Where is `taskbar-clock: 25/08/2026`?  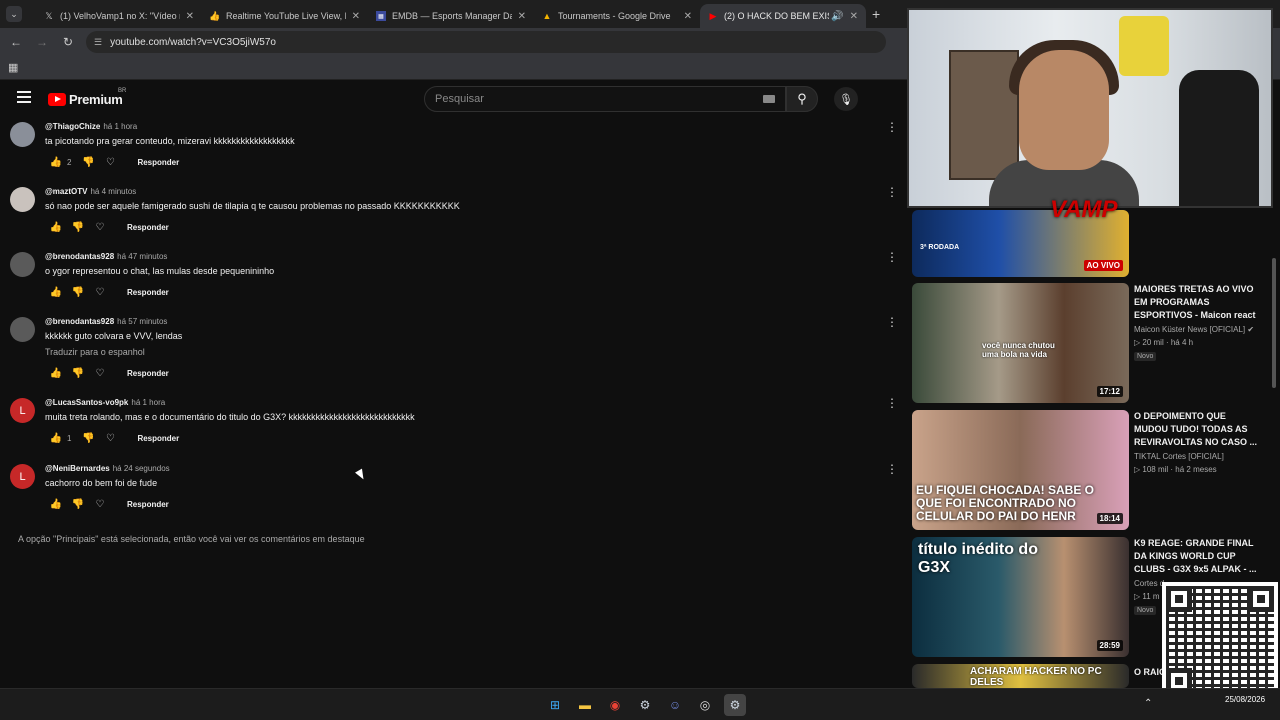 taskbar-clock: 25/08/2026 is located at coordinates (1245, 699).